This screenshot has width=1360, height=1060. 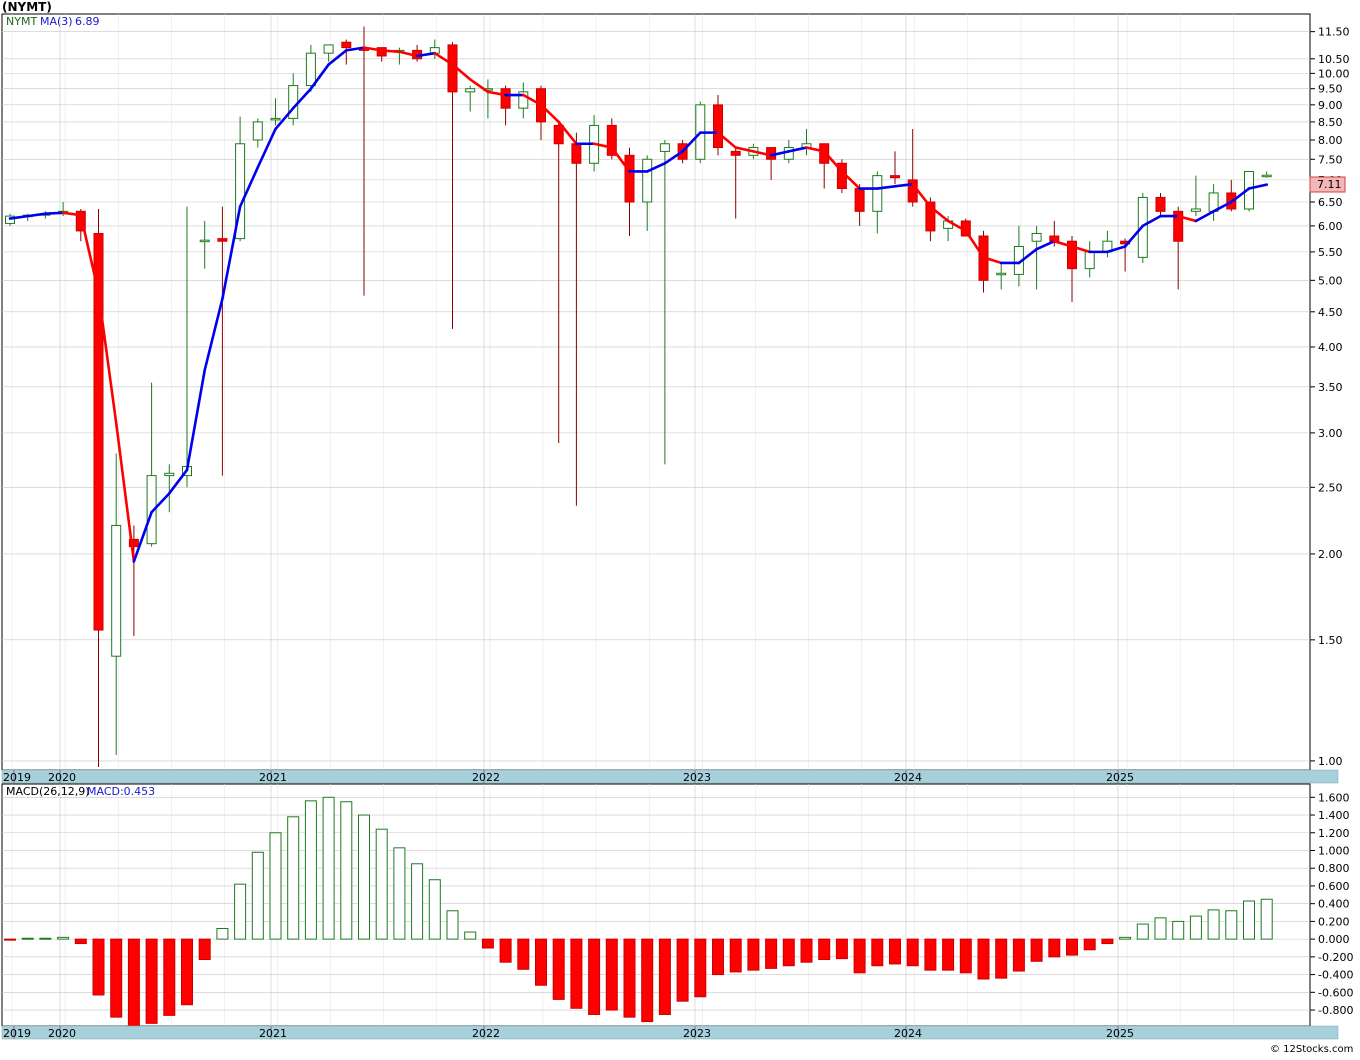 What do you see at coordinates (1334, 939) in the screenshot?
I see `macd-y-tick-label: 0.000` at bounding box center [1334, 939].